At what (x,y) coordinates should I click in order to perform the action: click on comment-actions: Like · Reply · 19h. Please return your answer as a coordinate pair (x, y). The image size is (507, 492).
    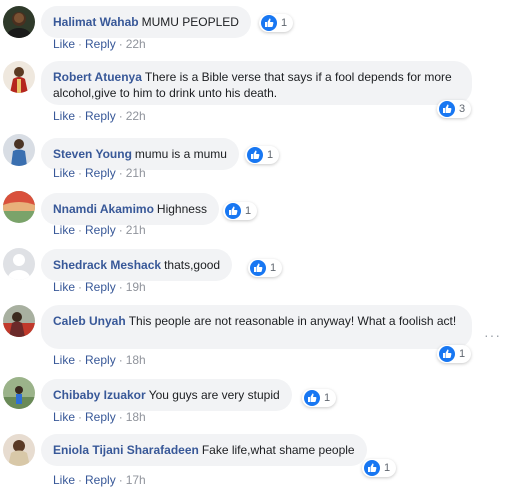
    Looking at the image, I should click on (99, 287).